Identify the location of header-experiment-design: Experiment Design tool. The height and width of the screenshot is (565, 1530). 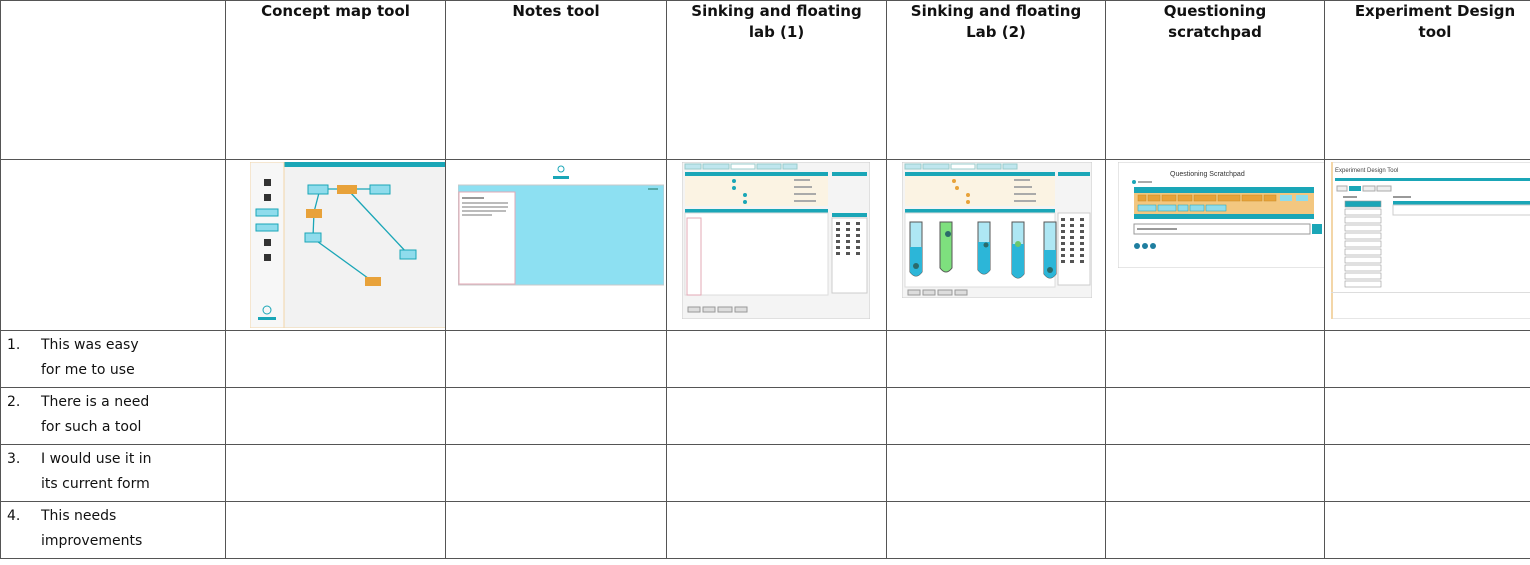
(1427, 80).